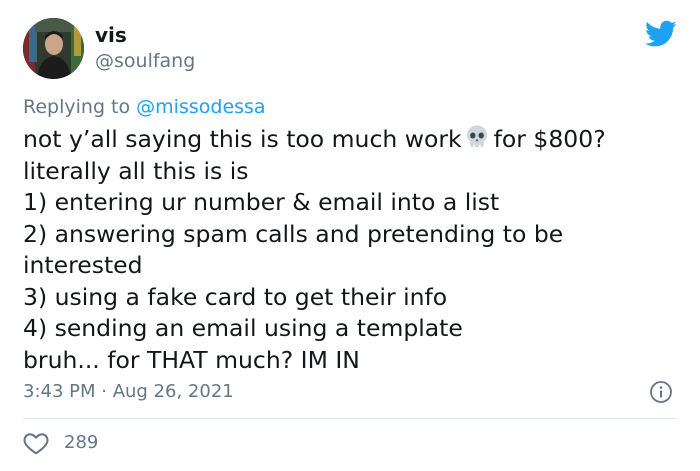  What do you see at coordinates (549, 139) in the screenshot?
I see `tweet-line-text: for $800?` at bounding box center [549, 139].